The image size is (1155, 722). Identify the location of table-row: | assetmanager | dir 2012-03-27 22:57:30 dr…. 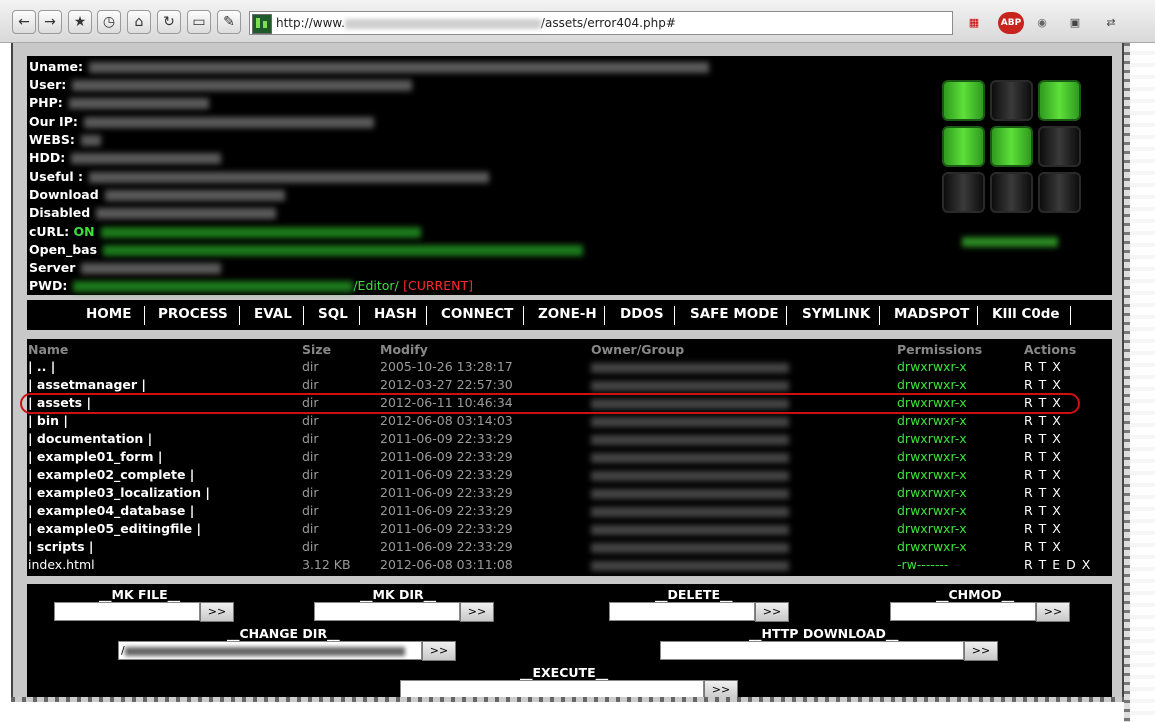
(569, 385).